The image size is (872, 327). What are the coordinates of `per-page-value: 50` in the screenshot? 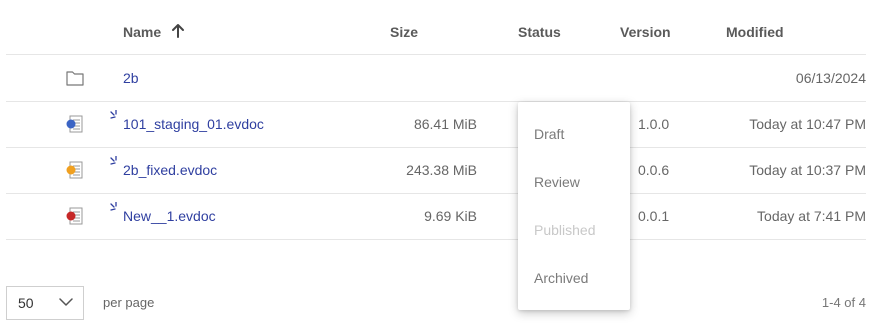 It's located at (26, 303).